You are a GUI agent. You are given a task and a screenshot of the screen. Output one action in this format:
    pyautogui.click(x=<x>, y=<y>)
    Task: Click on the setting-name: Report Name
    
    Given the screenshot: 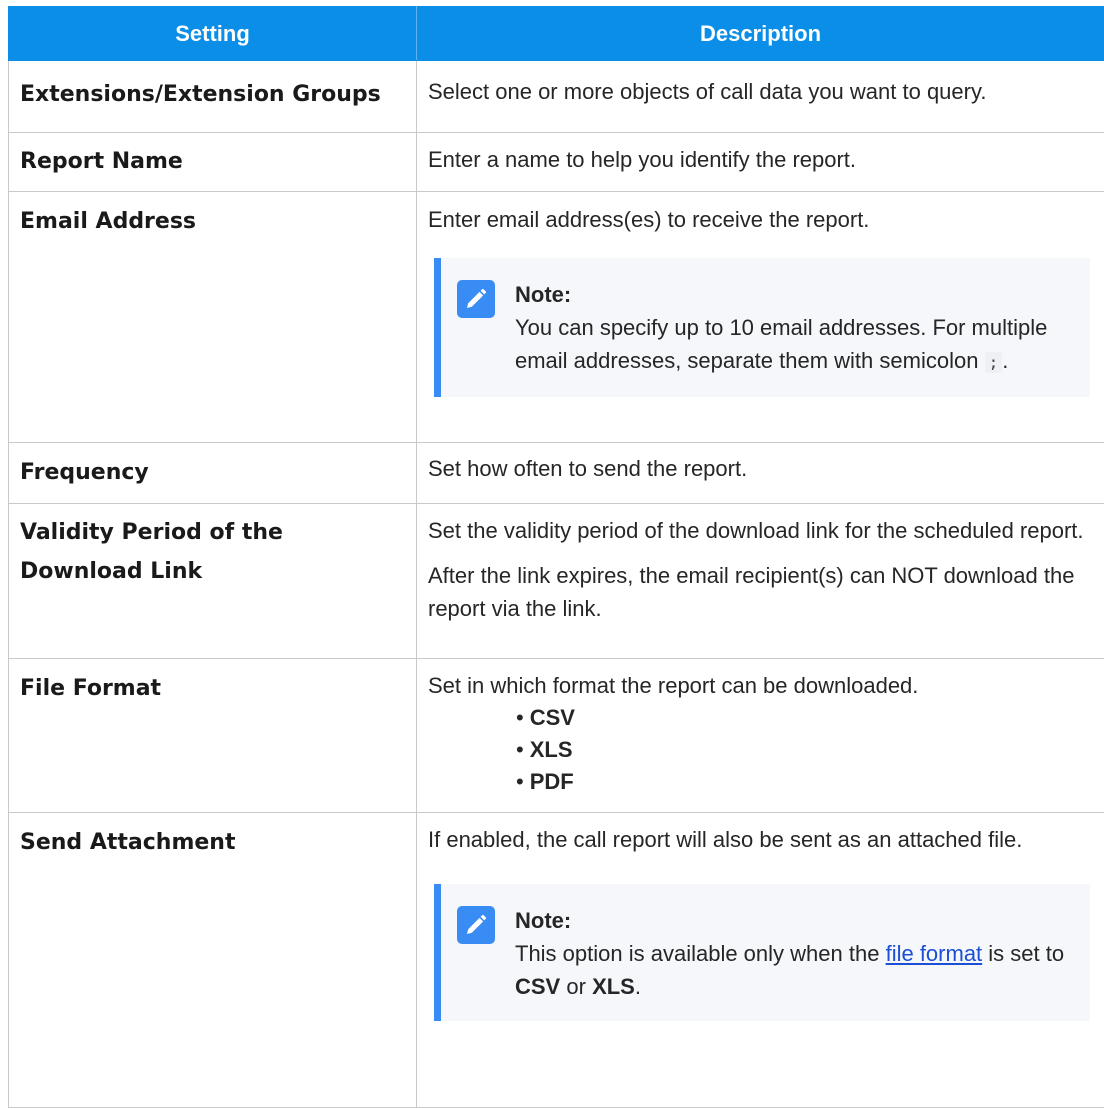 What is the action you would take?
    pyautogui.click(x=213, y=162)
    